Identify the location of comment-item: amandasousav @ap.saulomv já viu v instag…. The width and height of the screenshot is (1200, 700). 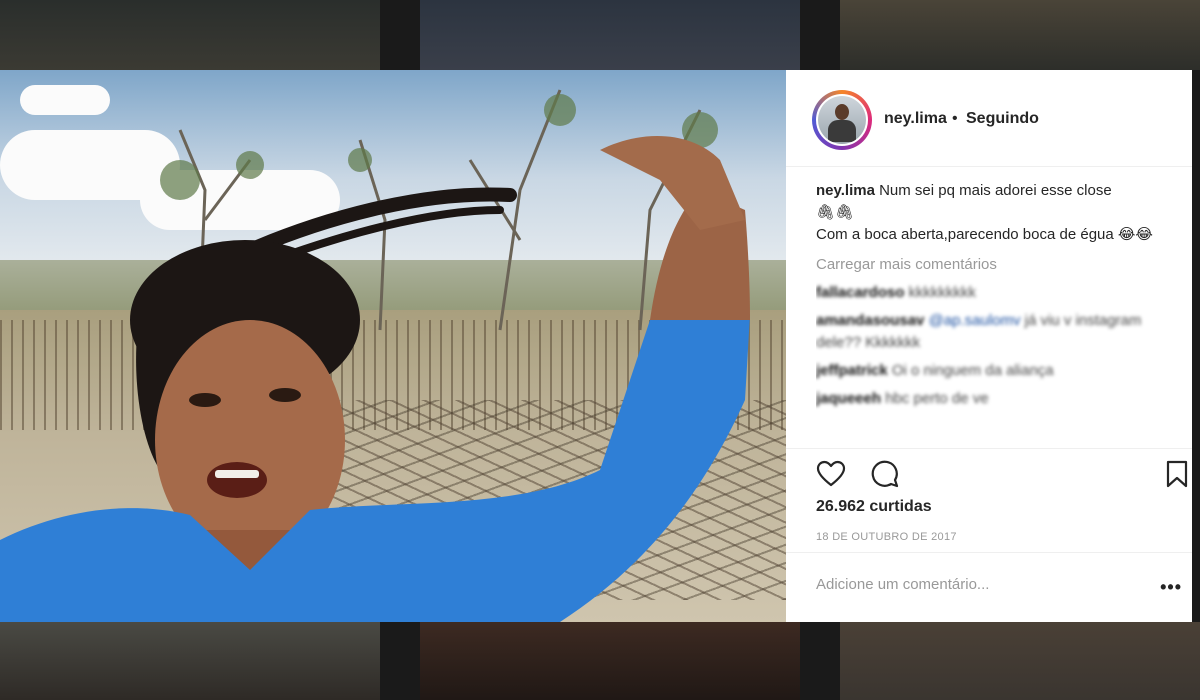
(996, 332).